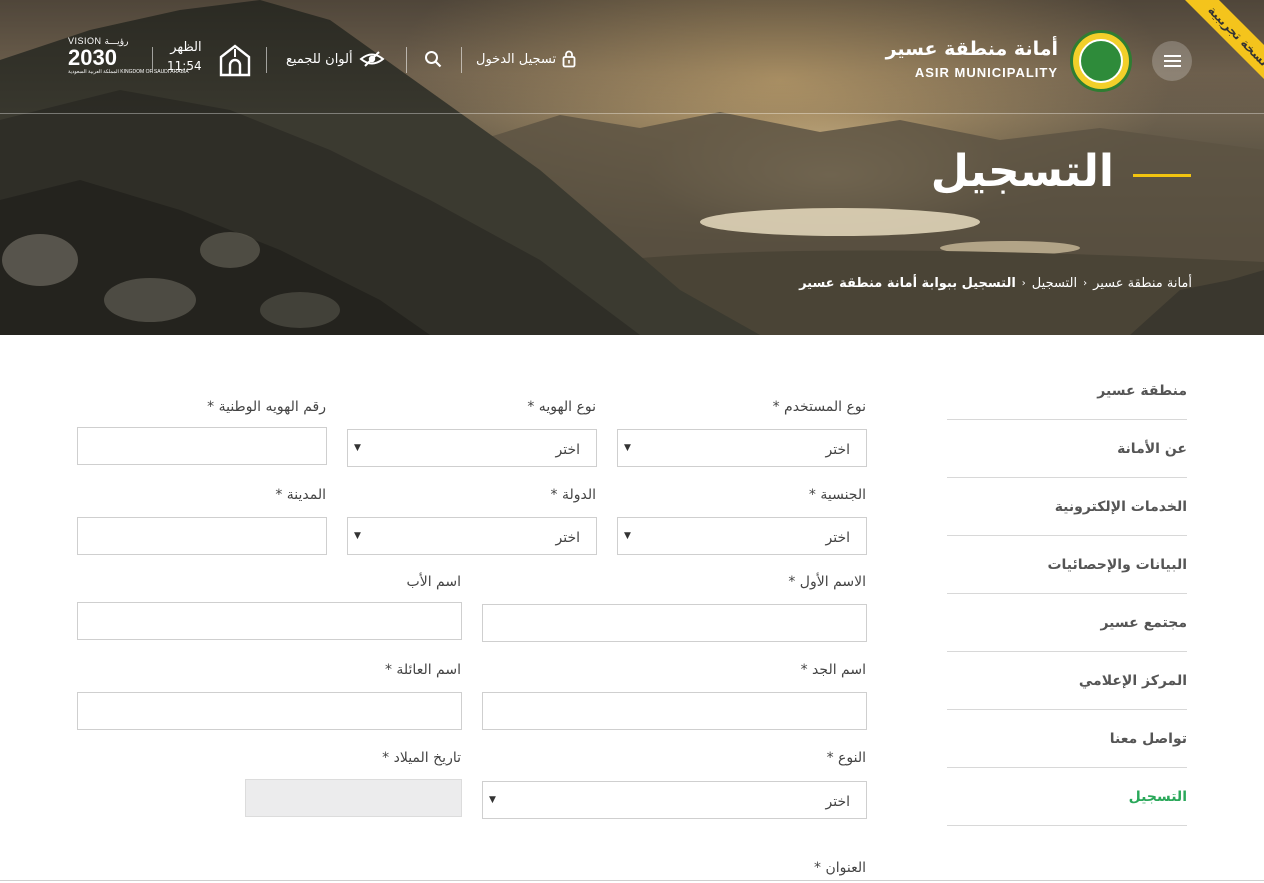 This screenshot has width=1264, height=883. What do you see at coordinates (372, 59) in the screenshot?
I see `eye-slash-icon` at bounding box center [372, 59].